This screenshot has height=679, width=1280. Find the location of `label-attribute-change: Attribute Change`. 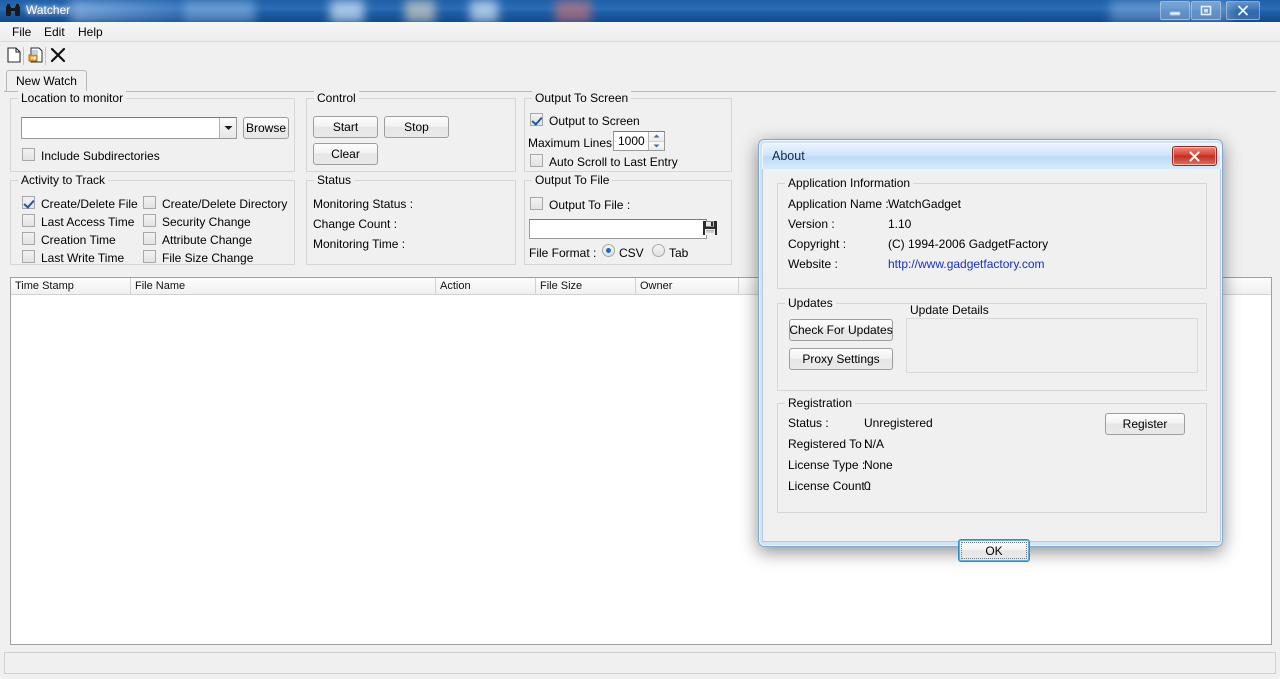

label-attribute-change: Attribute Change is located at coordinates (207, 240).